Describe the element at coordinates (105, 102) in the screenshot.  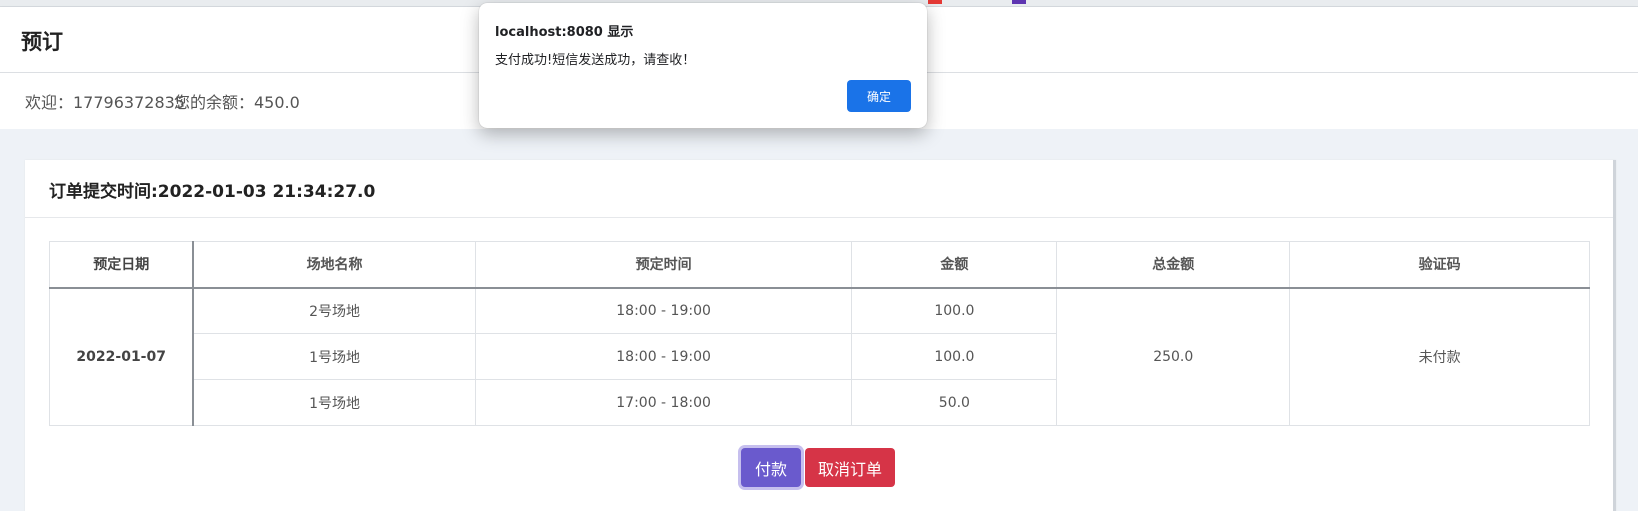
I see `welcome-text: 欢迎：17796372835` at that location.